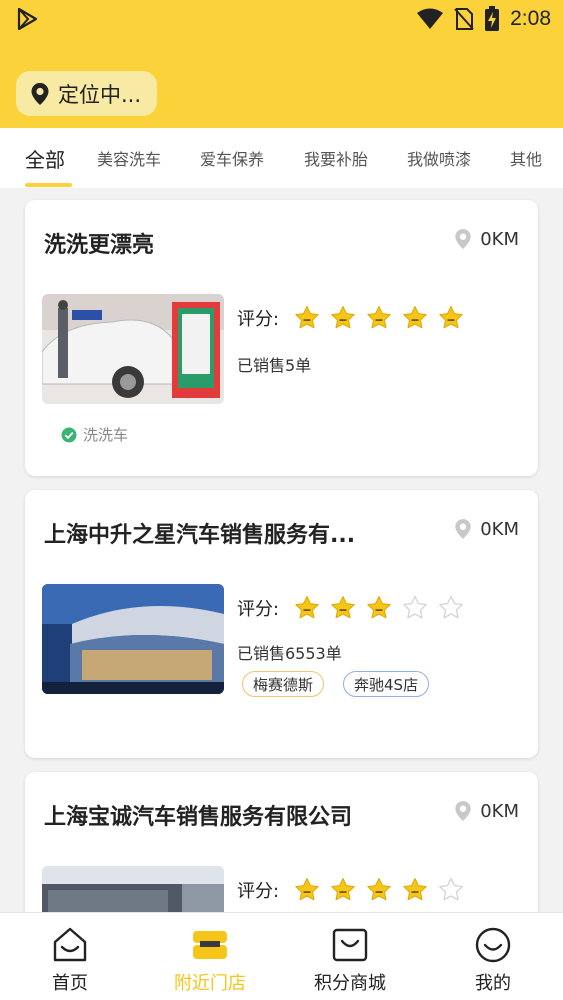 The width and height of the screenshot is (563, 1000). What do you see at coordinates (350, 945) in the screenshot?
I see `mall-icon` at bounding box center [350, 945].